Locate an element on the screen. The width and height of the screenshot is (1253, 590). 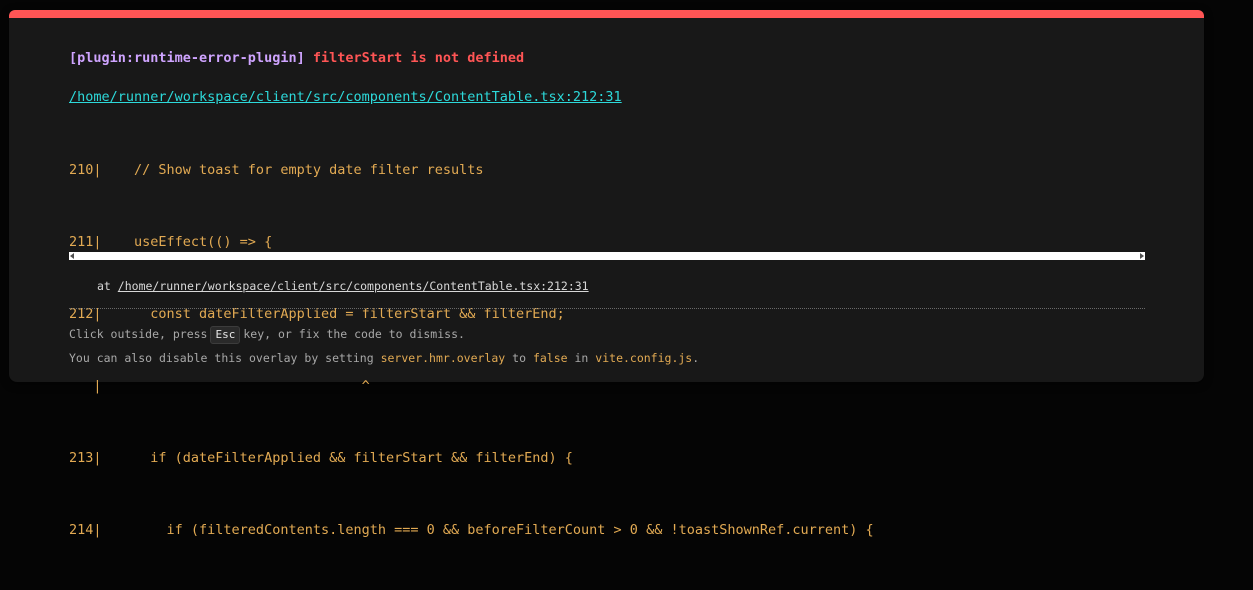
config-option: server.hmr.overlay is located at coordinates (443, 358).